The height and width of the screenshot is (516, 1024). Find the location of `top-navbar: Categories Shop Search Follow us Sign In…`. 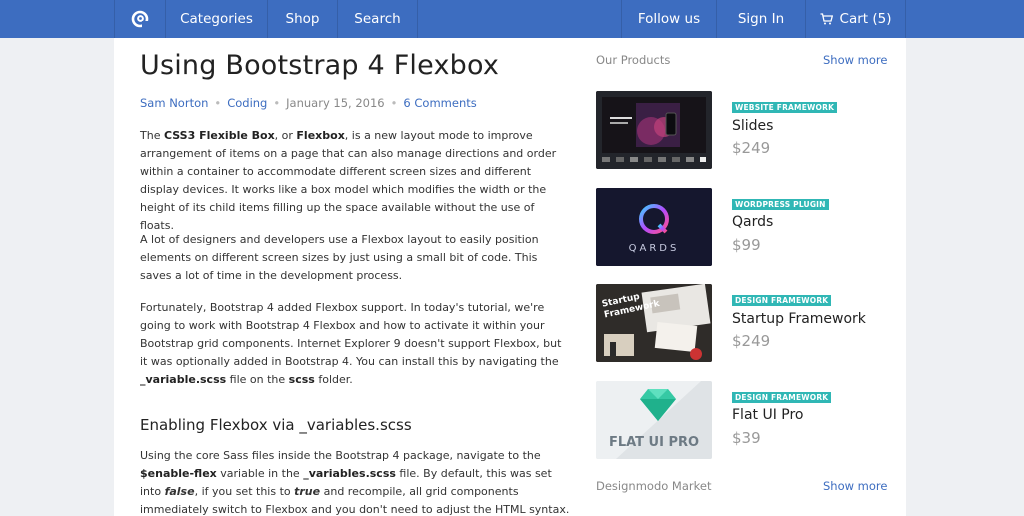

top-navbar: Categories Shop Search Follow us Sign In… is located at coordinates (512, 19).